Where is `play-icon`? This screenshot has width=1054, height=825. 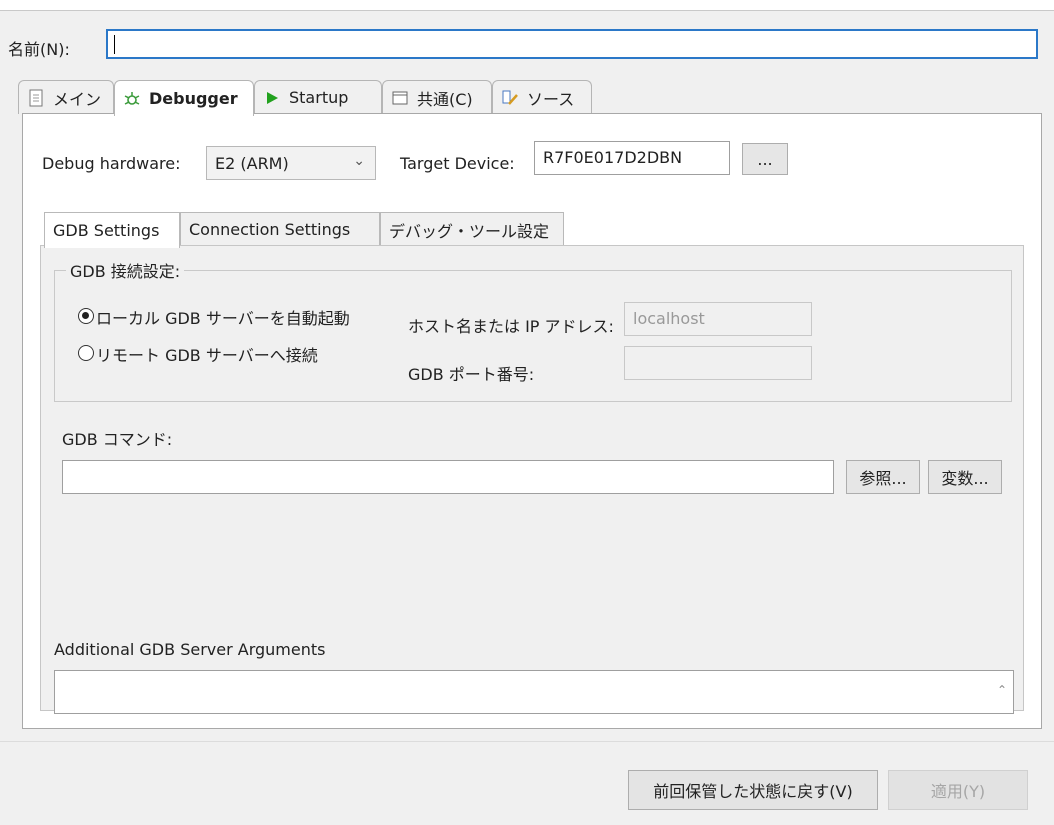 play-icon is located at coordinates (272, 97).